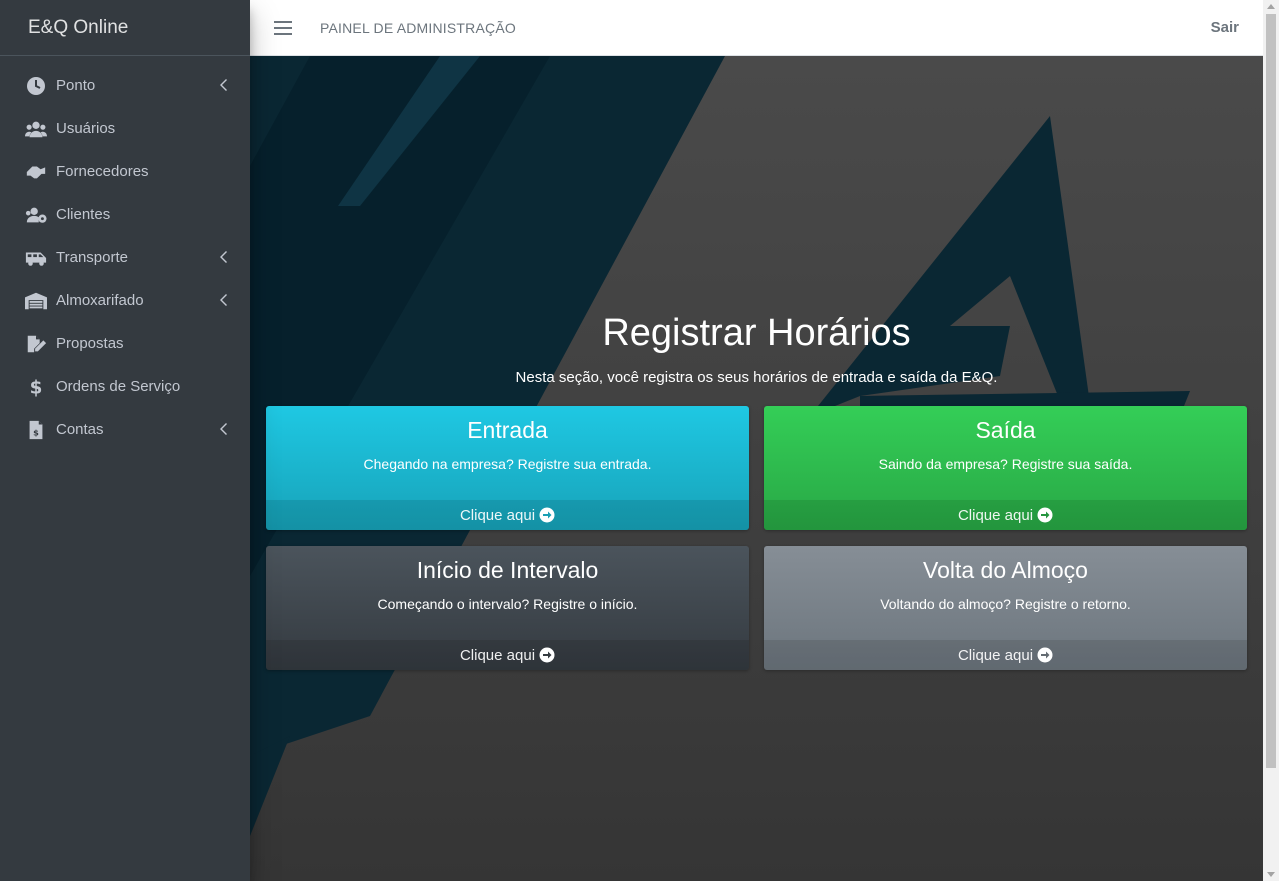  What do you see at coordinates (125, 343) in the screenshot?
I see `sidebar-item-propostas: Propostas` at bounding box center [125, 343].